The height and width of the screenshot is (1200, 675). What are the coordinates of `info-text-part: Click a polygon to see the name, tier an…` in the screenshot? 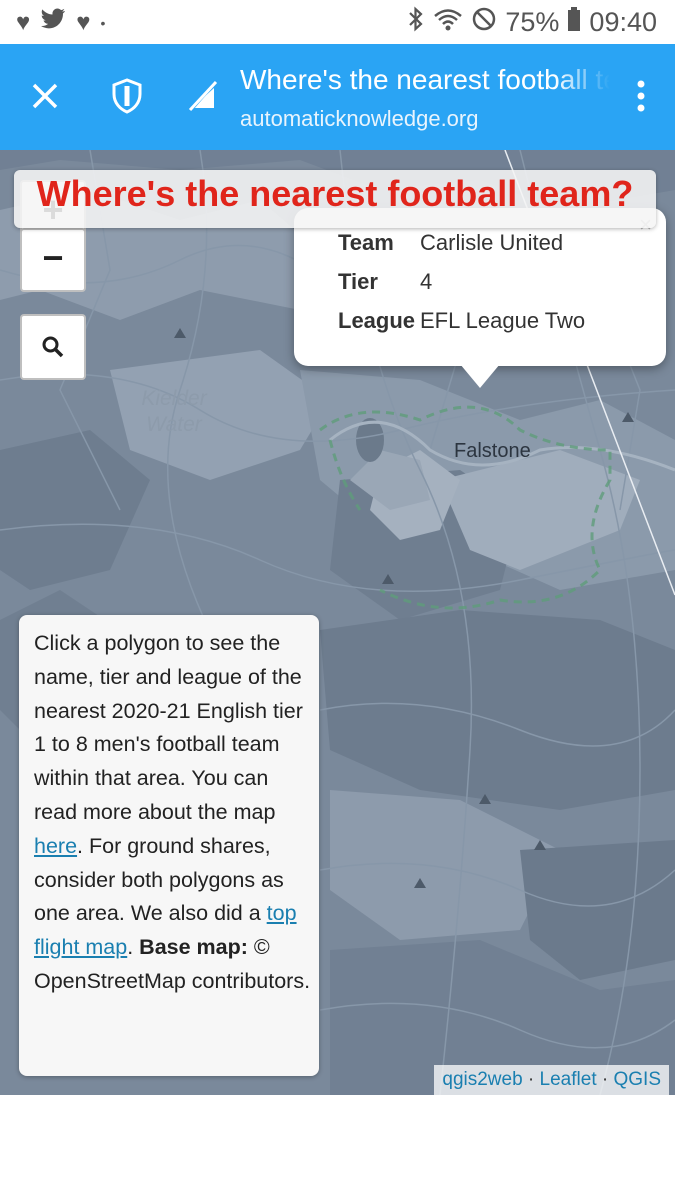 It's located at (168, 727).